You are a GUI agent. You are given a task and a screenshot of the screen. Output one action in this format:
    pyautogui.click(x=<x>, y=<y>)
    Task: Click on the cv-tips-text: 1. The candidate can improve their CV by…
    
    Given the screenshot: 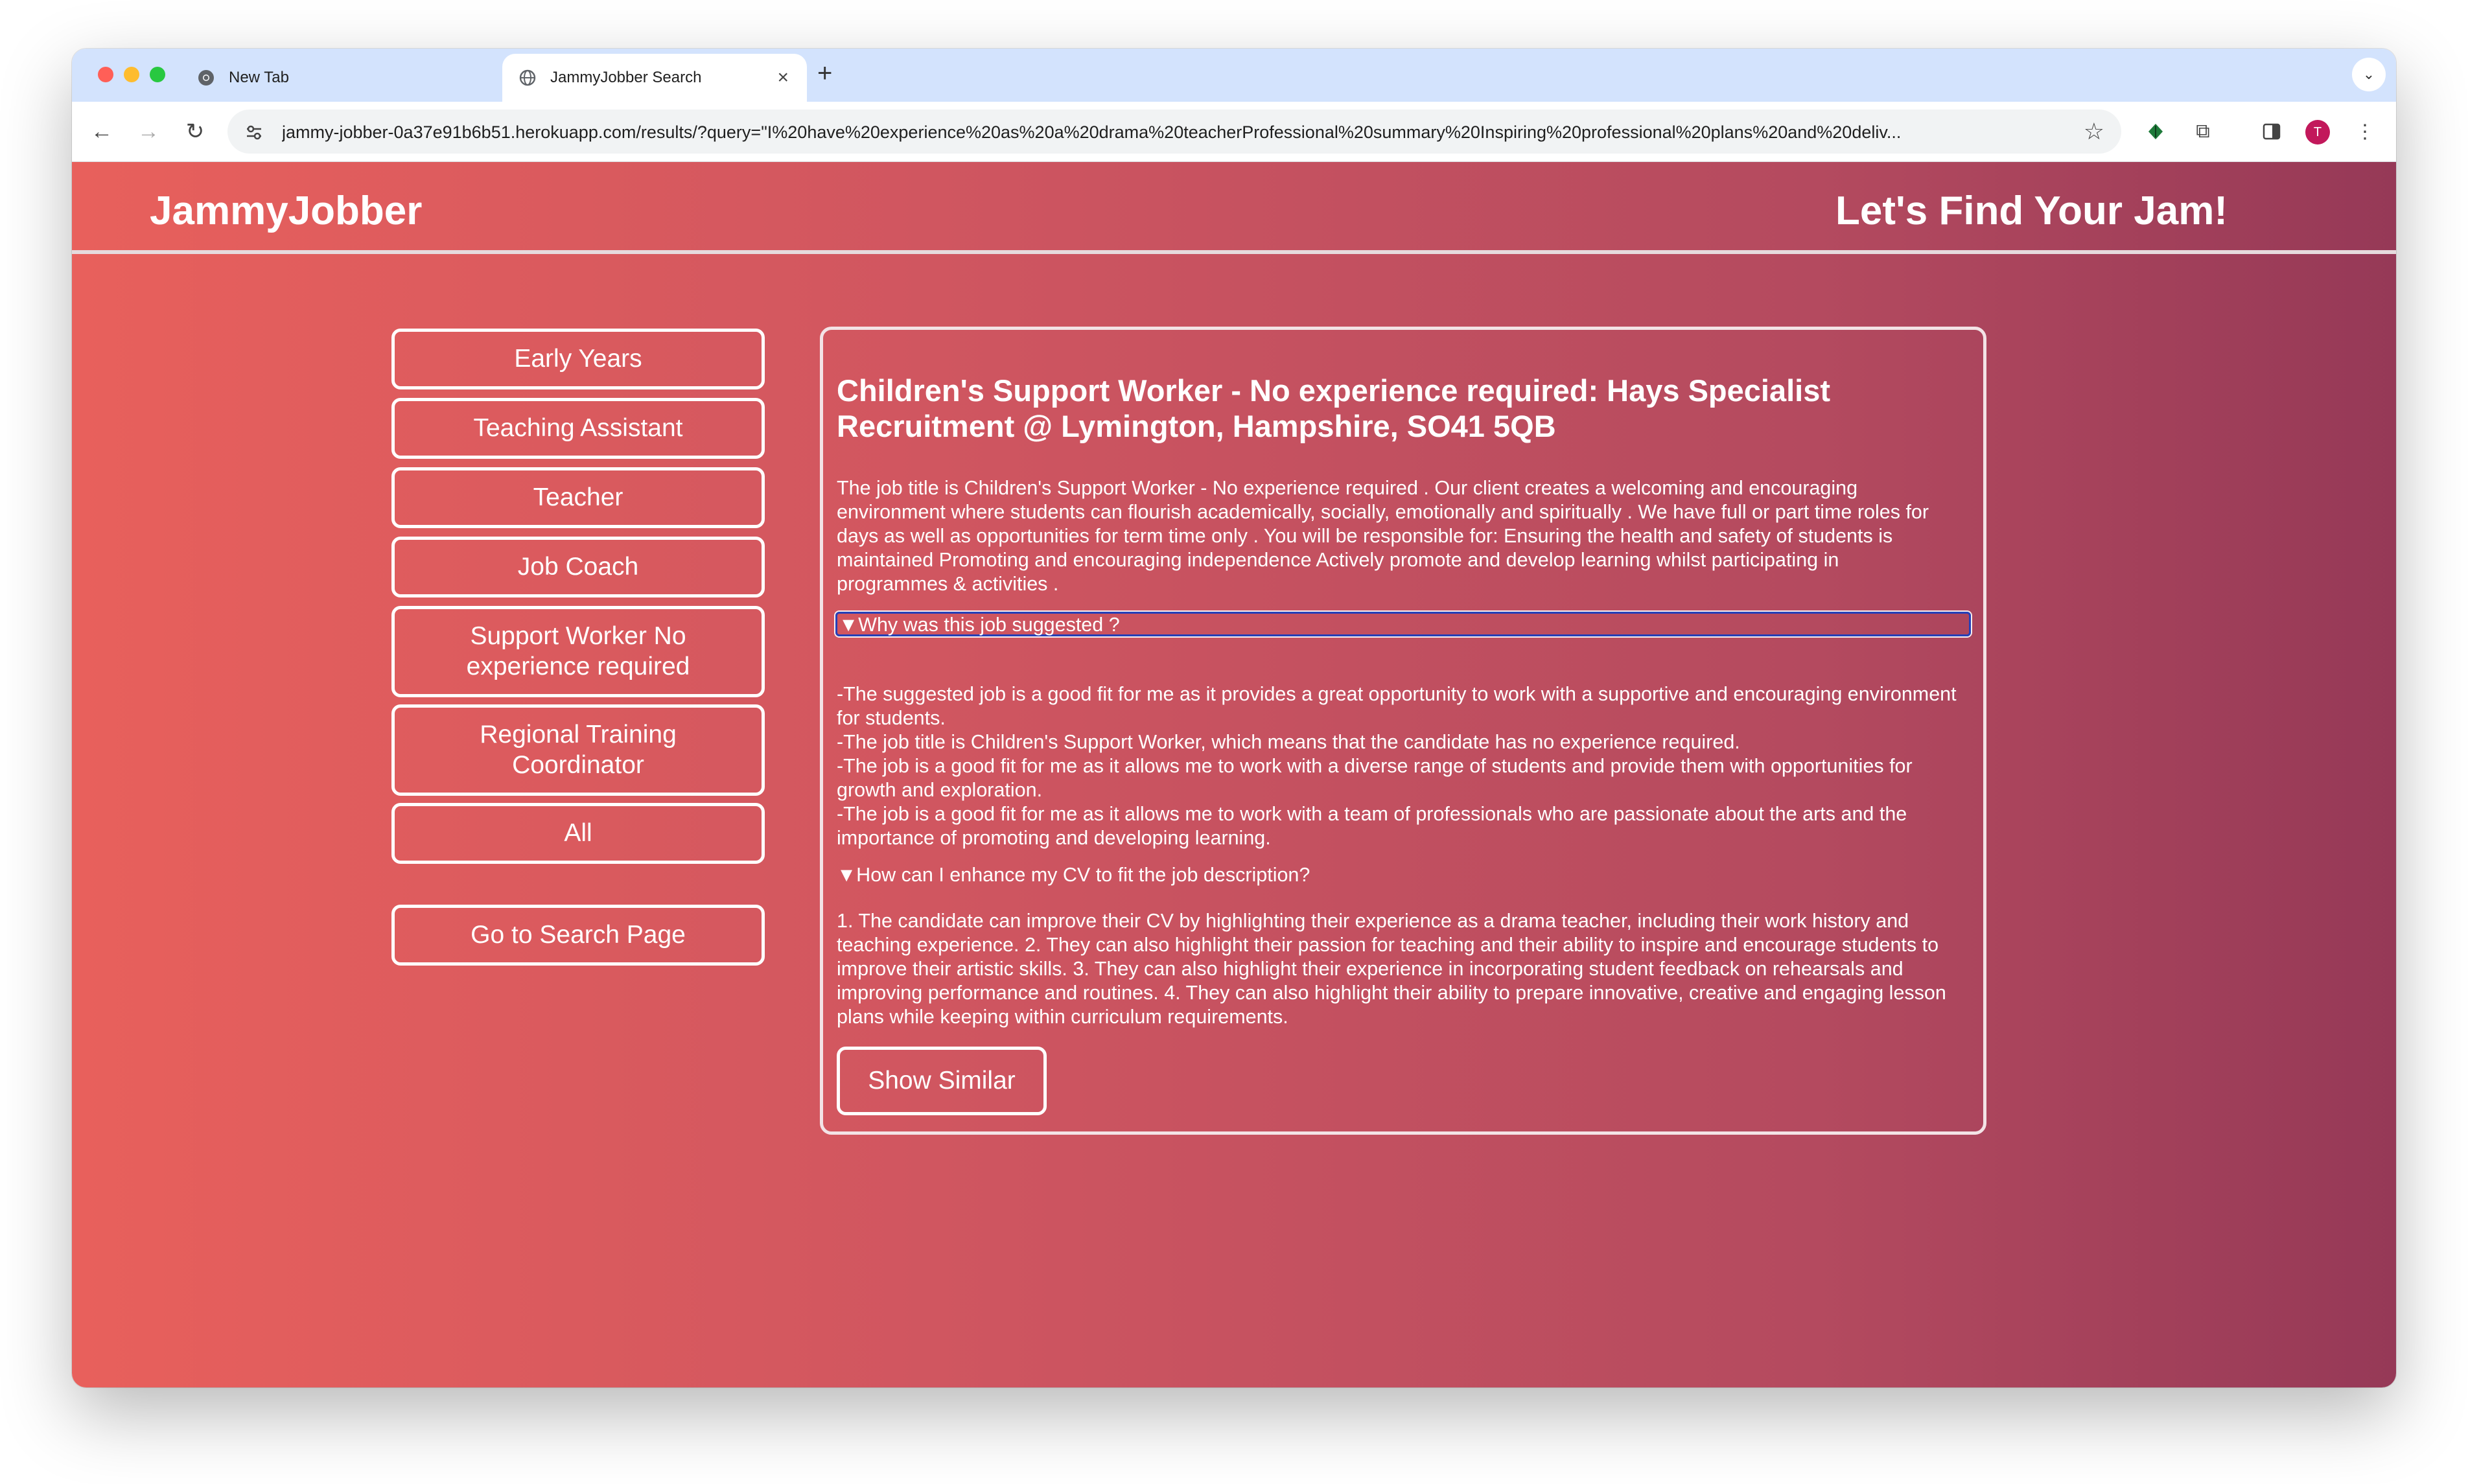 What is the action you would take?
    pyautogui.click(x=1391, y=969)
    